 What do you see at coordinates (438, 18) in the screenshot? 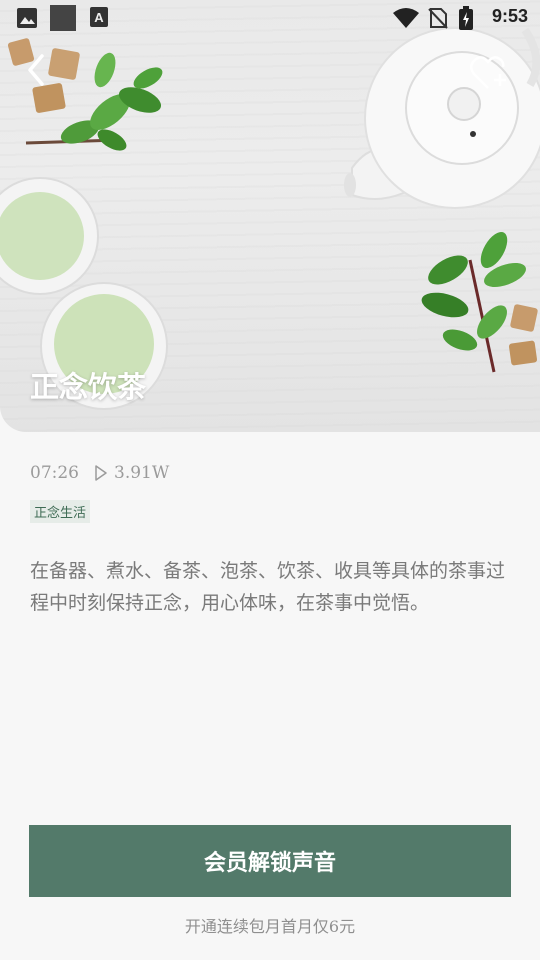
I see `no-sim-icon` at bounding box center [438, 18].